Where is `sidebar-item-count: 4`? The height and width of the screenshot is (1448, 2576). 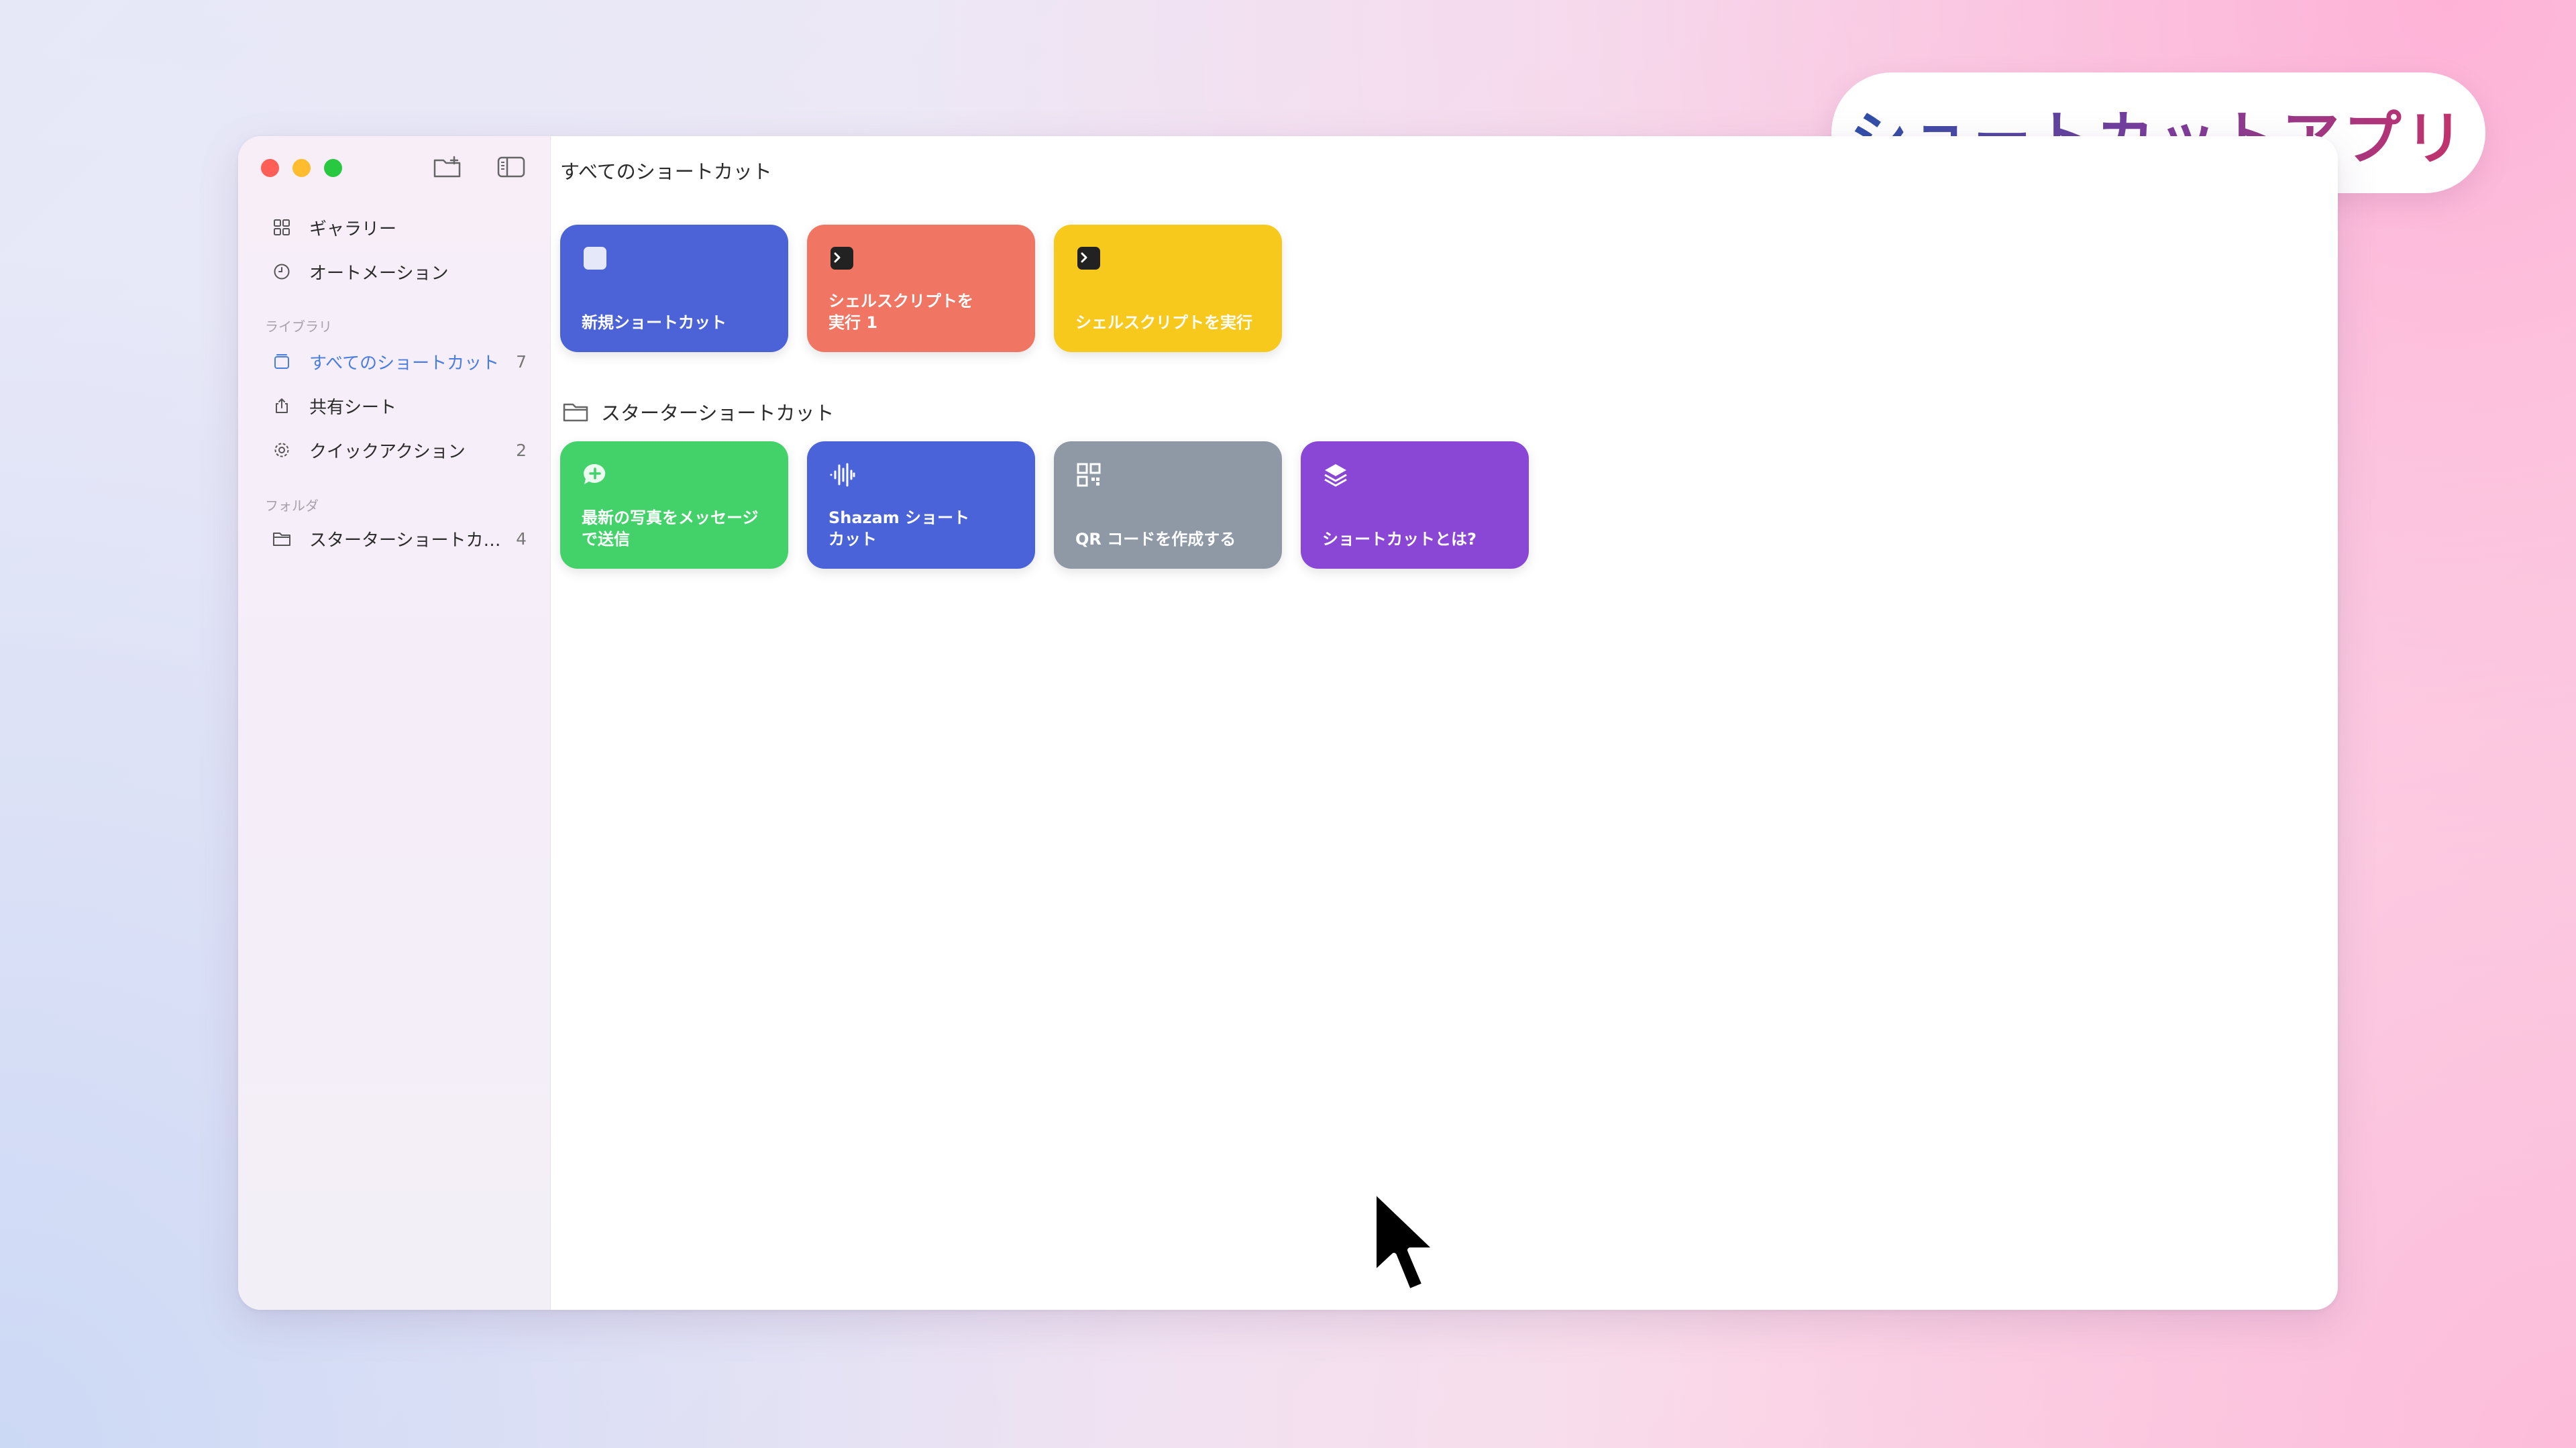 sidebar-item-count: 4 is located at coordinates (521, 538).